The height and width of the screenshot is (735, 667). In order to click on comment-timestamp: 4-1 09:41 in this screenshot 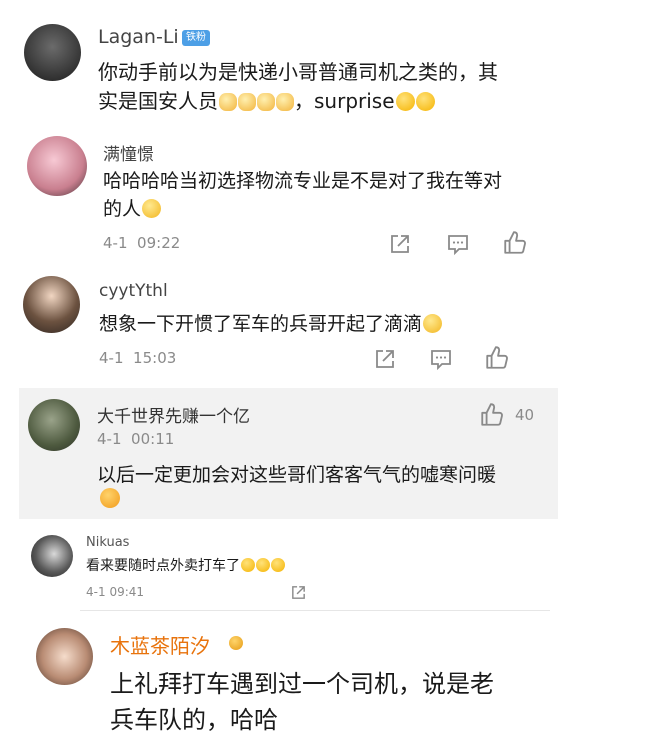, I will do `click(115, 592)`.